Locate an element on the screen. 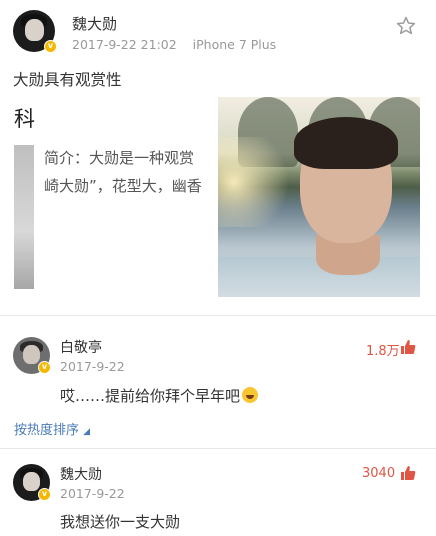 The image size is (436, 536). comment-author-name: 魏大勋 is located at coordinates (81, 474).